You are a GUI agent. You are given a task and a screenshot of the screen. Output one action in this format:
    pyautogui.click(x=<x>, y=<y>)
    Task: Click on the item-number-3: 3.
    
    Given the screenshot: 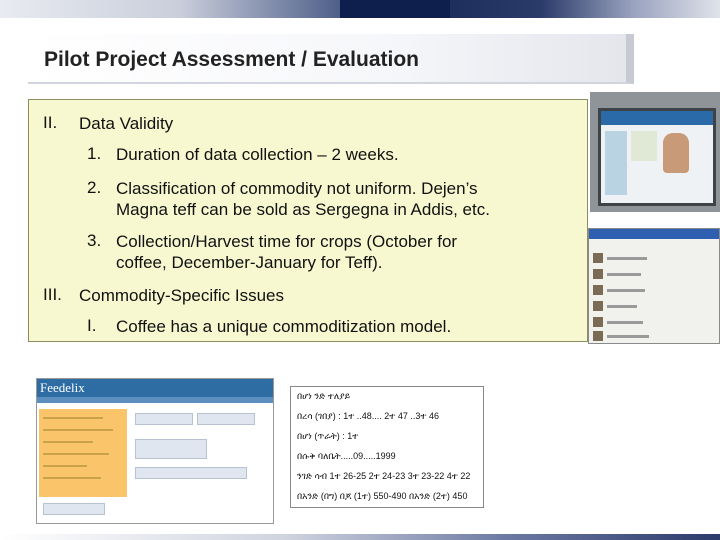 What is the action you would take?
    pyautogui.click(x=94, y=240)
    